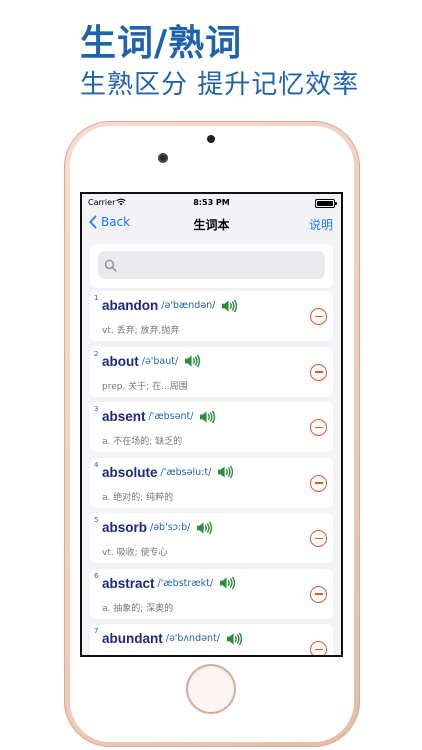 Image resolution: width=422 pixels, height=750 pixels. What do you see at coordinates (128, 583) in the screenshot?
I see `word-text: abstract` at bounding box center [128, 583].